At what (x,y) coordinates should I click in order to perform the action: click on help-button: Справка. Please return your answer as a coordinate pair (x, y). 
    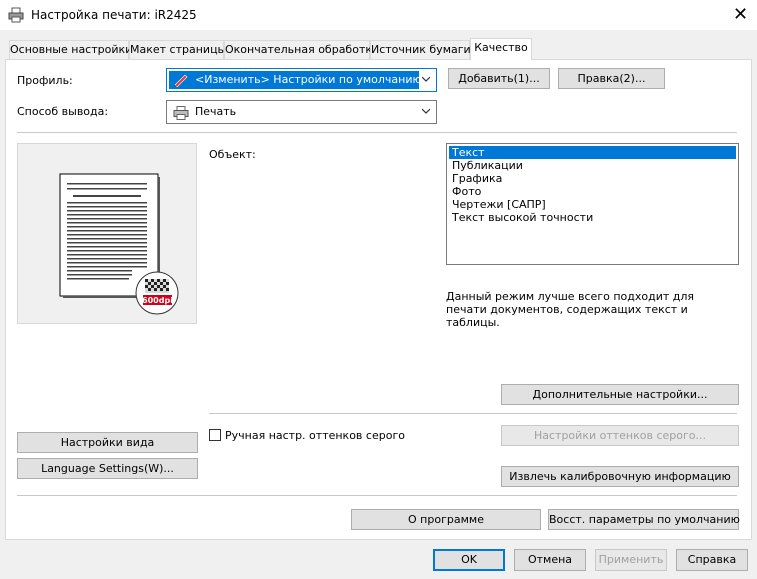
    Looking at the image, I should click on (712, 560).